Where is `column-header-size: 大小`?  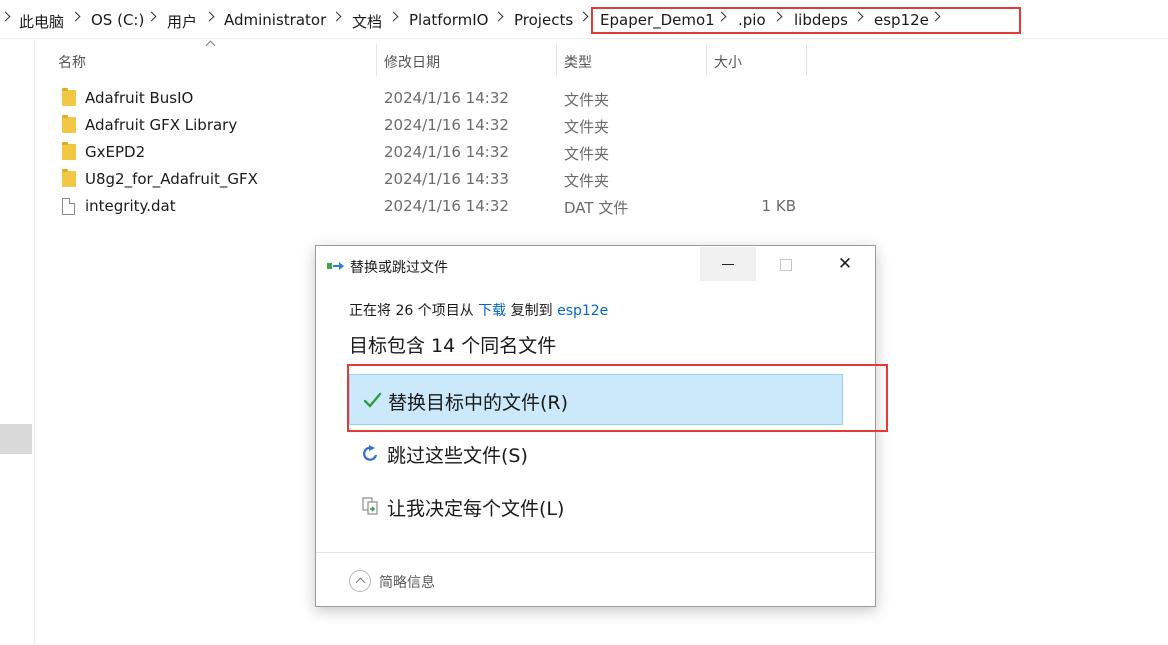 column-header-size: 大小 is located at coordinates (728, 62).